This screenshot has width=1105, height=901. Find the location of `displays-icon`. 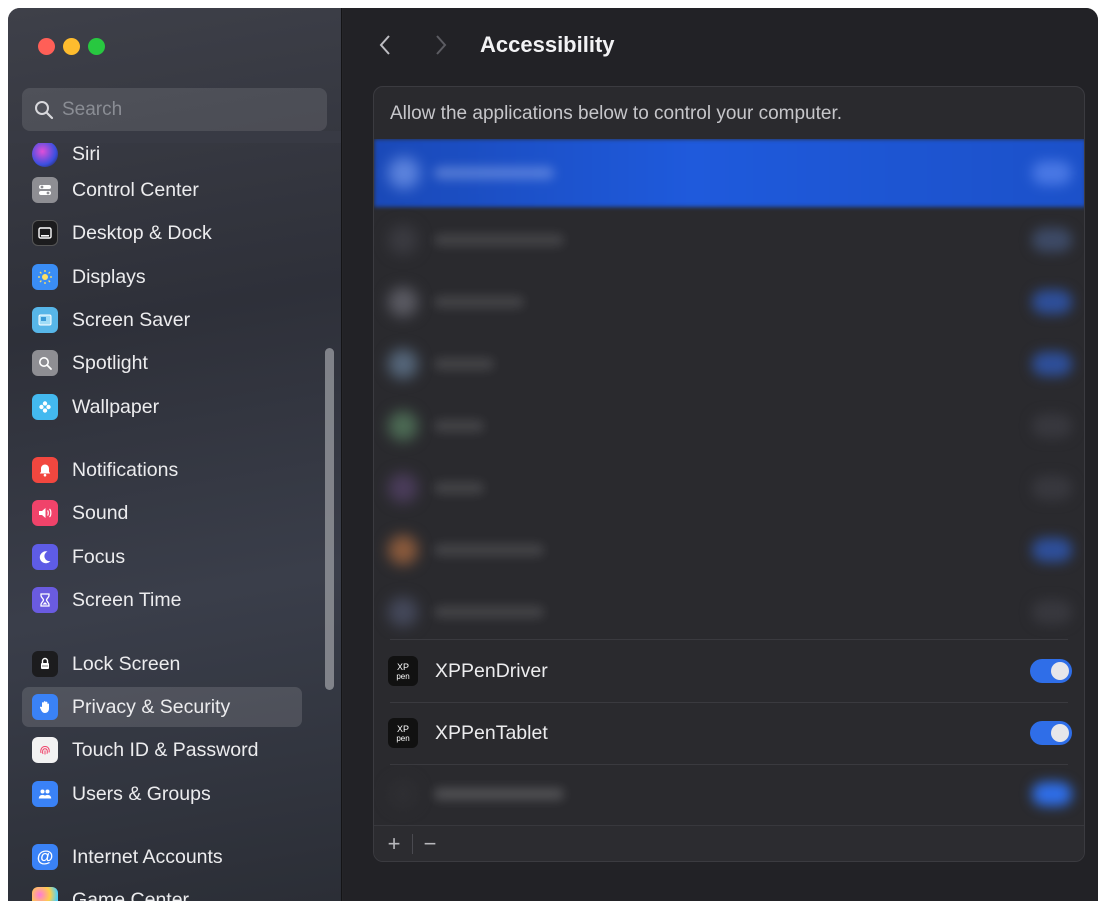

displays-icon is located at coordinates (45, 277).